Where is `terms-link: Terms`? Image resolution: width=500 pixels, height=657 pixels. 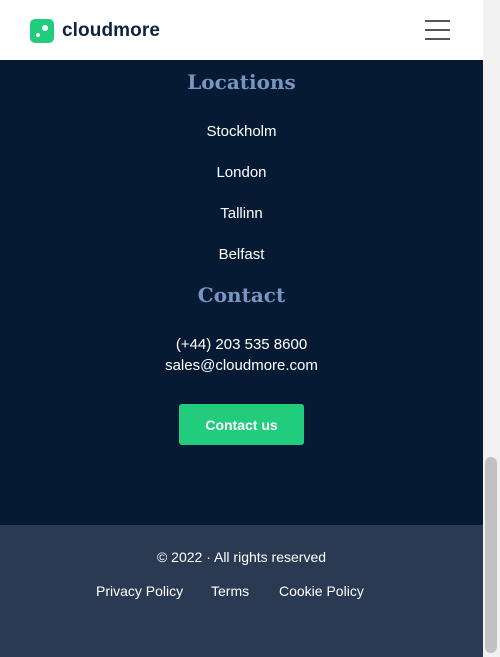 terms-link: Terms is located at coordinates (230, 591).